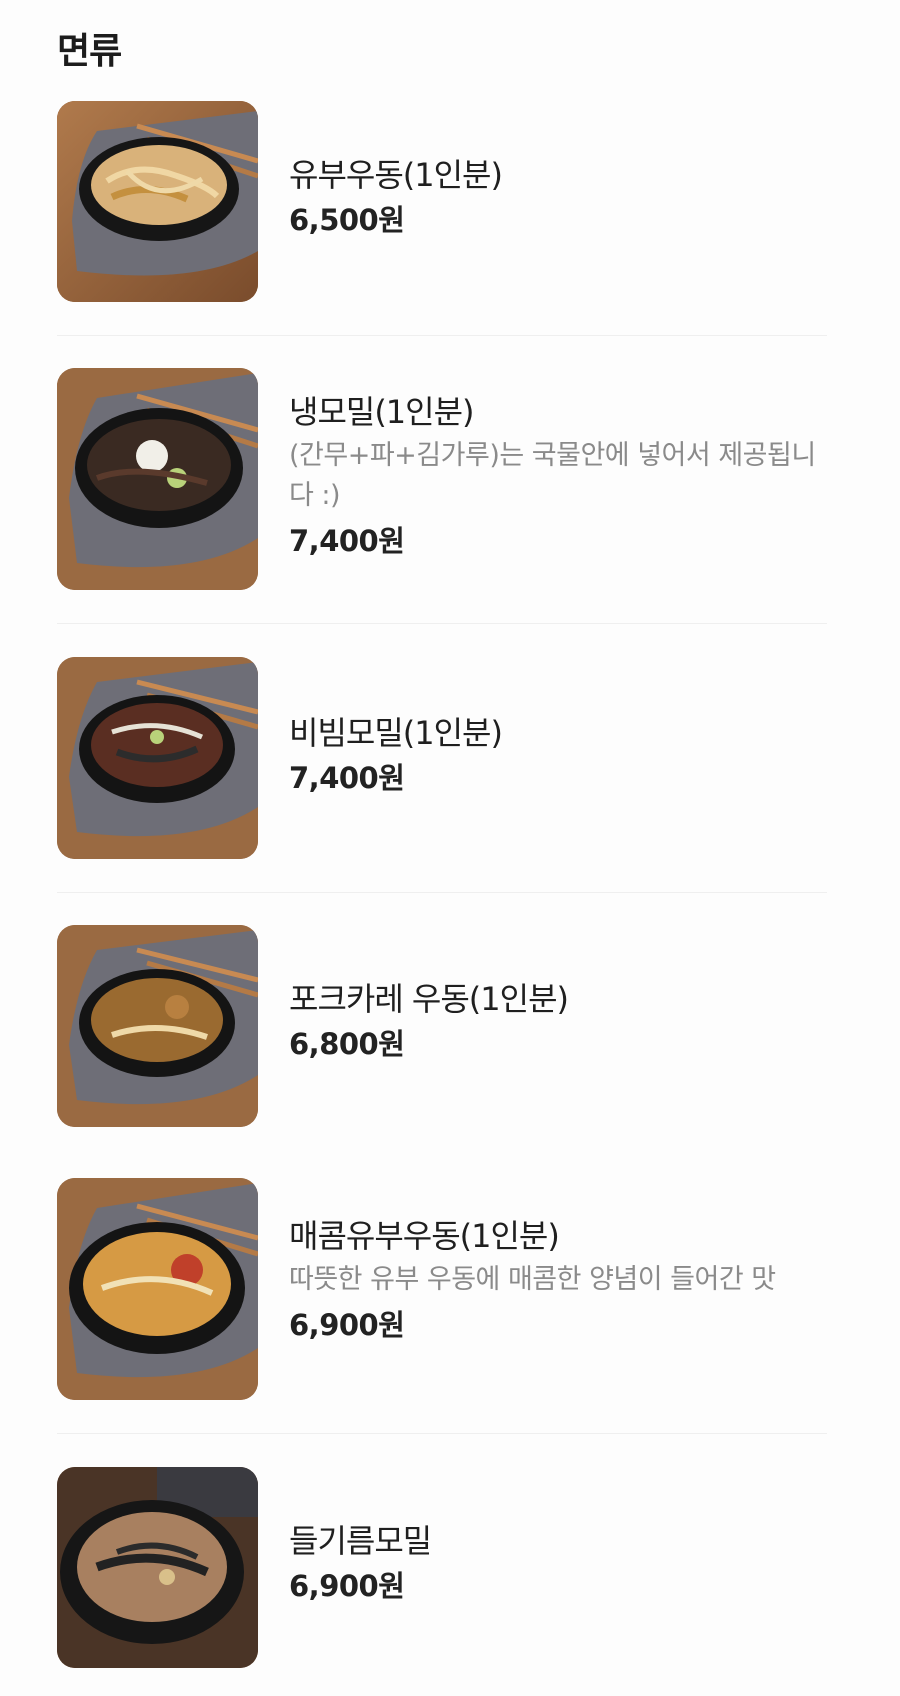 This screenshot has height=1696, width=900. I want to click on item-description: 따뜻한 유부 우동에 매콤한 양념이 들어간 맛, so click(532, 1279).